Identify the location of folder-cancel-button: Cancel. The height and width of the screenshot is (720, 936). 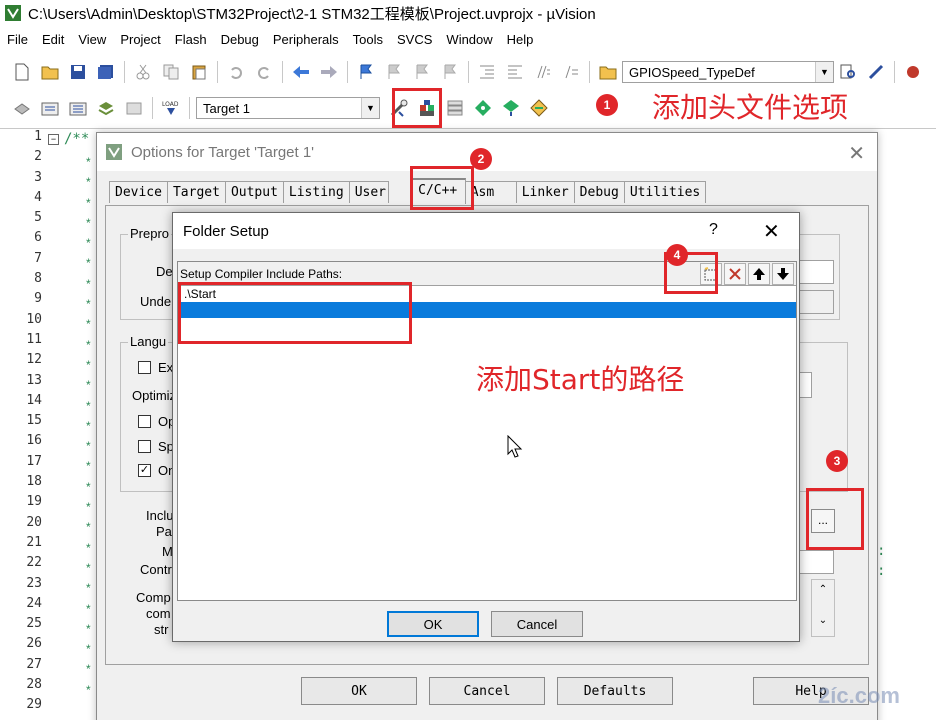
(537, 624).